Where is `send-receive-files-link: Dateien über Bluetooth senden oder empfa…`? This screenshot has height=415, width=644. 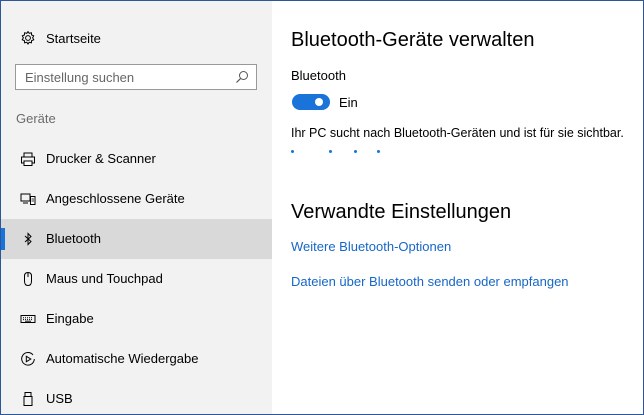
send-receive-files-link: Dateien über Bluetooth senden oder empfa… is located at coordinates (430, 281).